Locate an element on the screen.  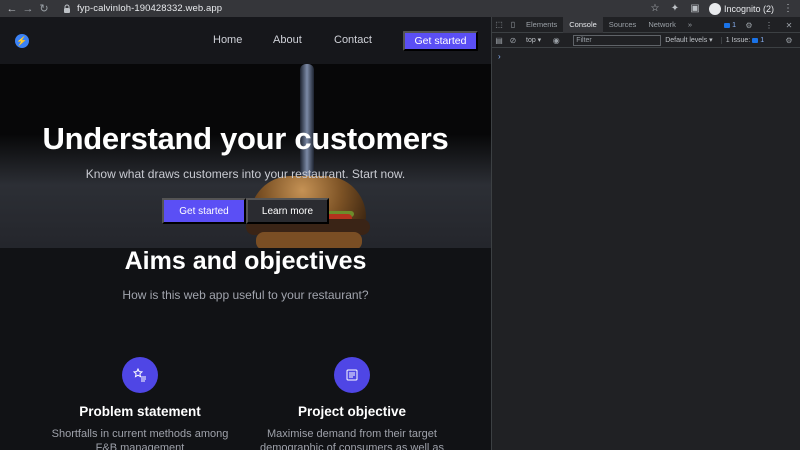
clear-console-icon: ⊘ is located at coordinates (513, 40).